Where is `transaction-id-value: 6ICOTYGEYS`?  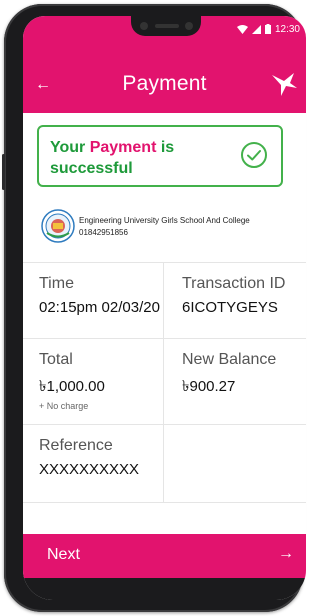 transaction-id-value: 6ICOTYGEYS is located at coordinates (230, 307).